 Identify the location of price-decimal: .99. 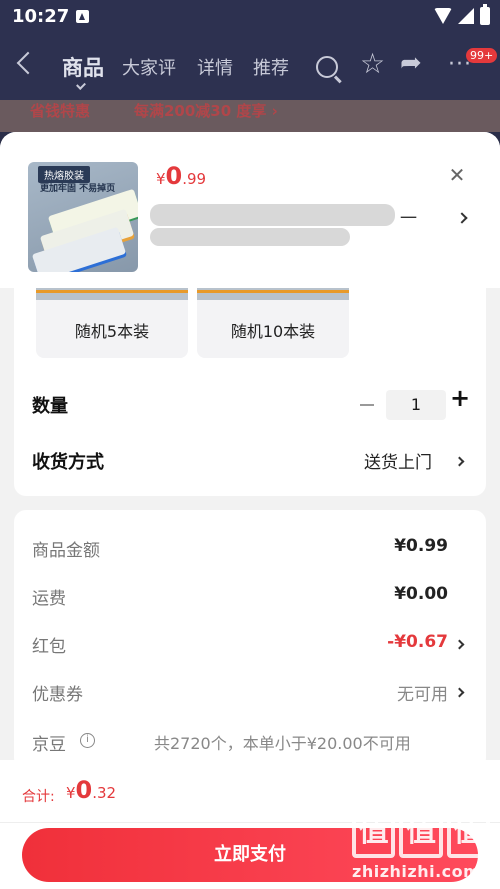
(194, 179).